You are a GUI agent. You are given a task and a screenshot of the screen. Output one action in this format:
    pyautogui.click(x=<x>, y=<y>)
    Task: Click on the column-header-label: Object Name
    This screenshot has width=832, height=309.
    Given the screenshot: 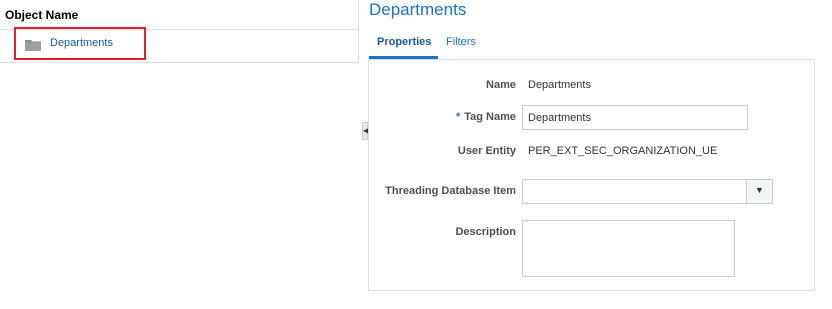 What is the action you would take?
    pyautogui.click(x=42, y=15)
    